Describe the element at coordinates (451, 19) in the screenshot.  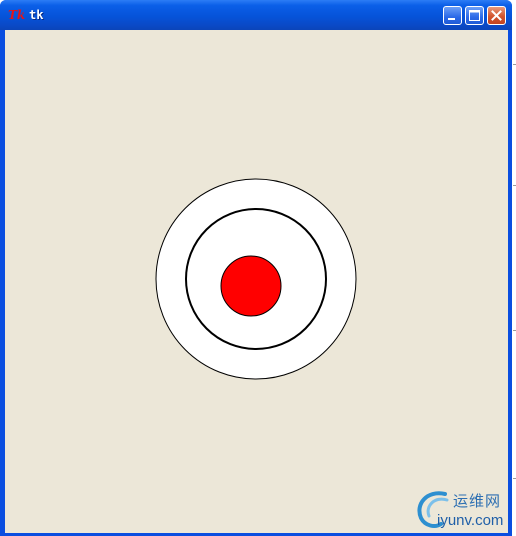
I see `minimize-icon` at that location.